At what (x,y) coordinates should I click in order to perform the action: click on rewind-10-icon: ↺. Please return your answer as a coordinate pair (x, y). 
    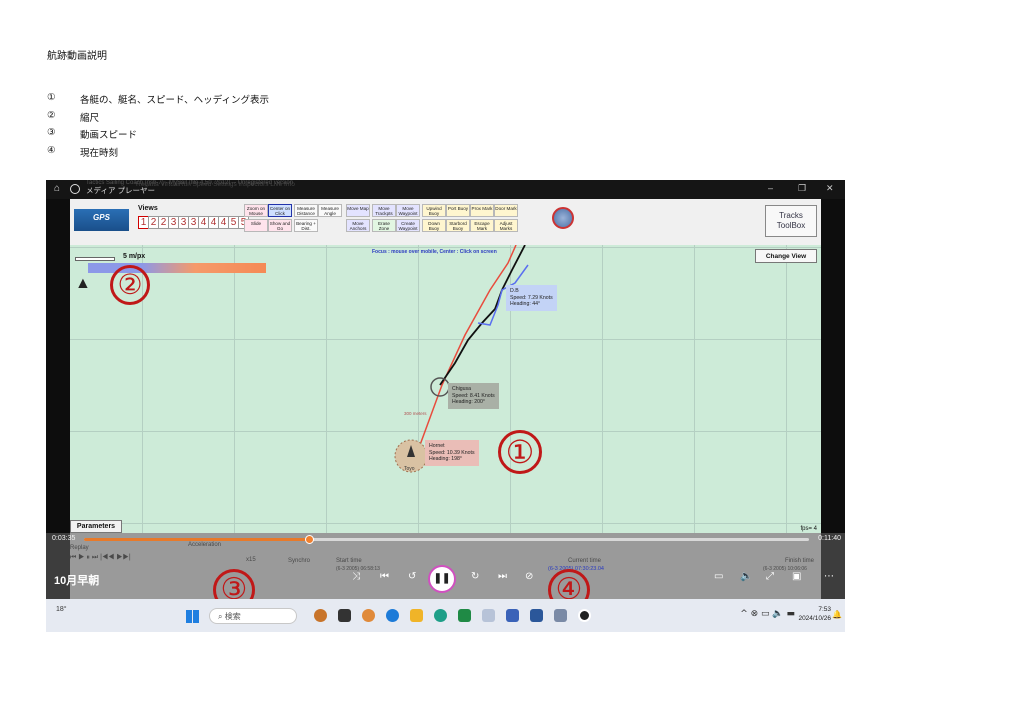
    Looking at the image, I should click on (412, 576).